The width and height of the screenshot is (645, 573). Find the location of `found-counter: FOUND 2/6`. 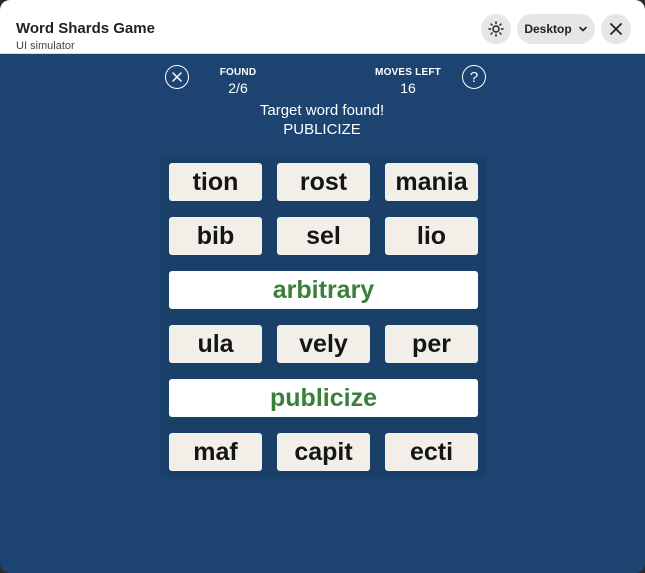

found-counter: FOUND 2/6 is located at coordinates (238, 81).